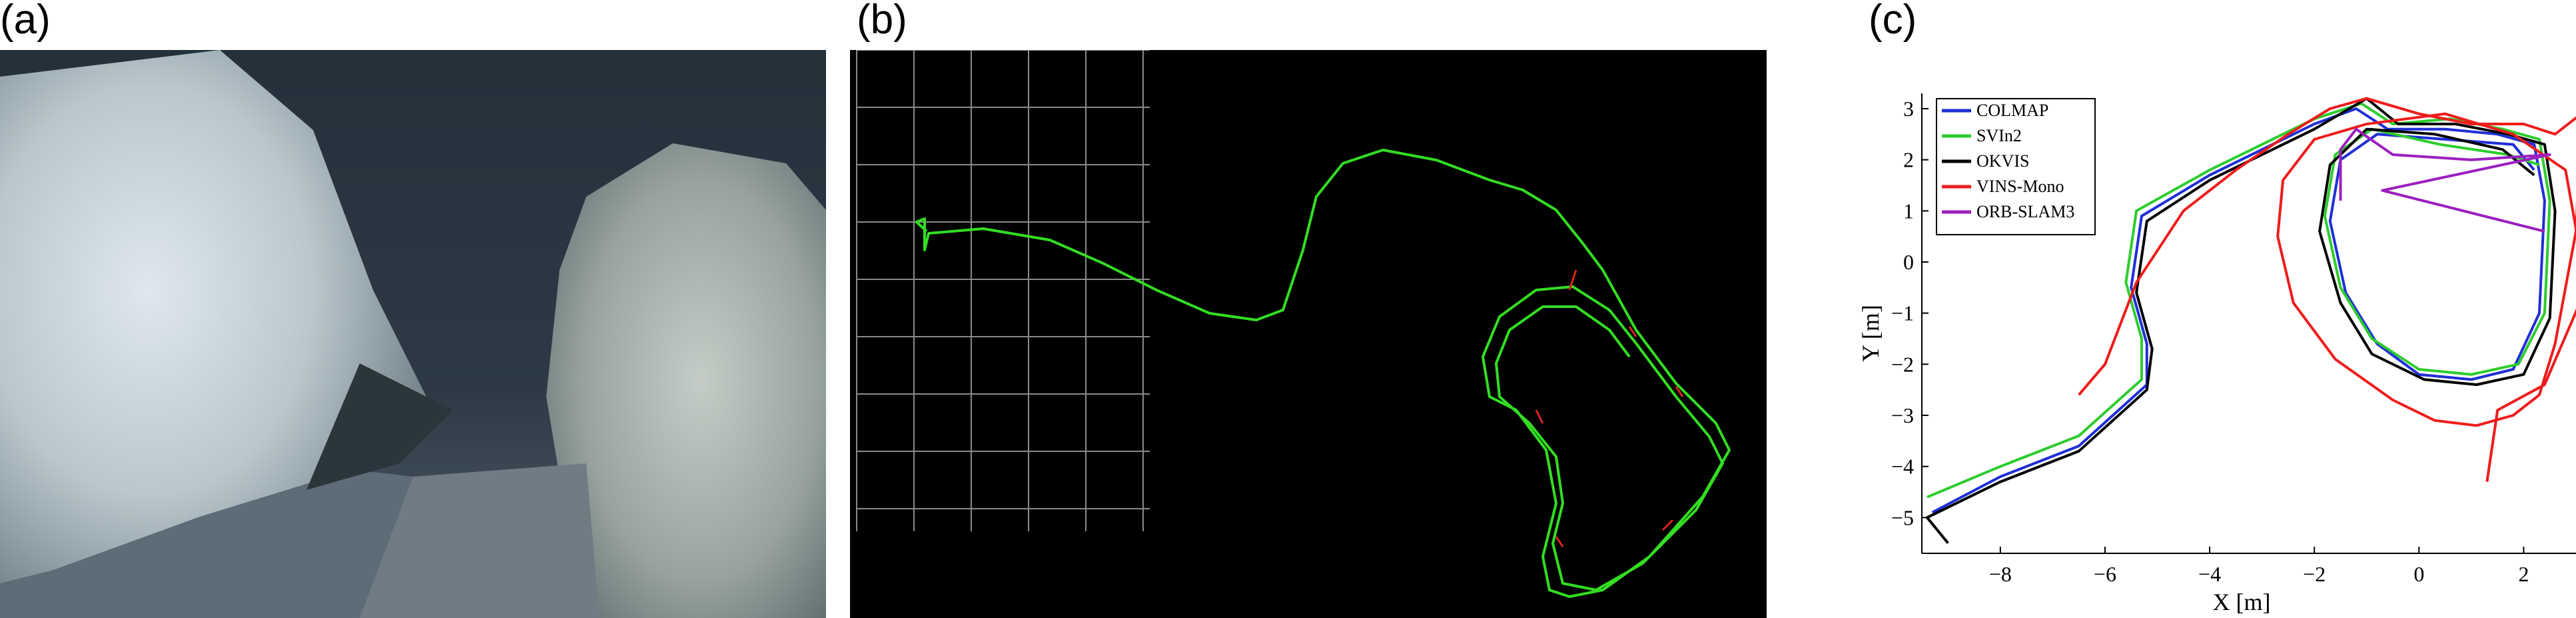 Image resolution: width=2576 pixels, height=618 pixels. What do you see at coordinates (2242, 602) in the screenshot?
I see `x-axis-label: X [m]` at bounding box center [2242, 602].